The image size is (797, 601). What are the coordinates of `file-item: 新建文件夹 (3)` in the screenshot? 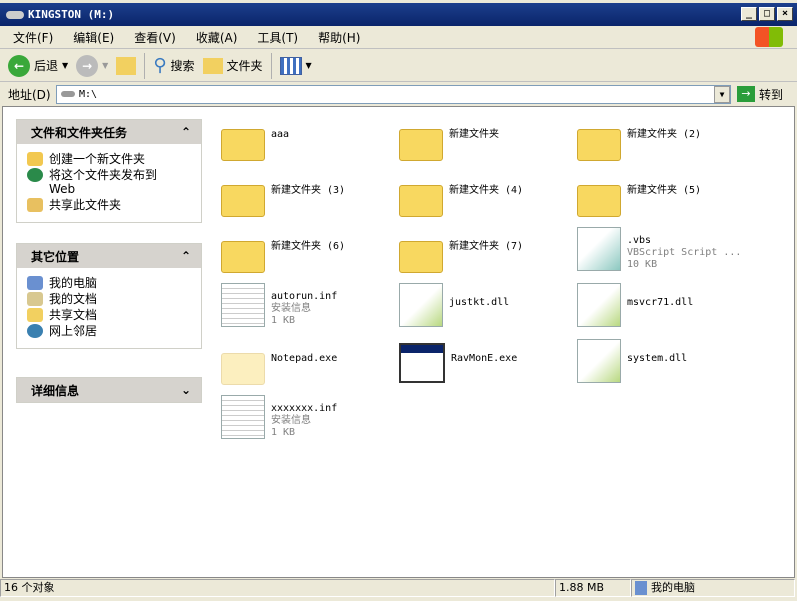 It's located at (310, 196).